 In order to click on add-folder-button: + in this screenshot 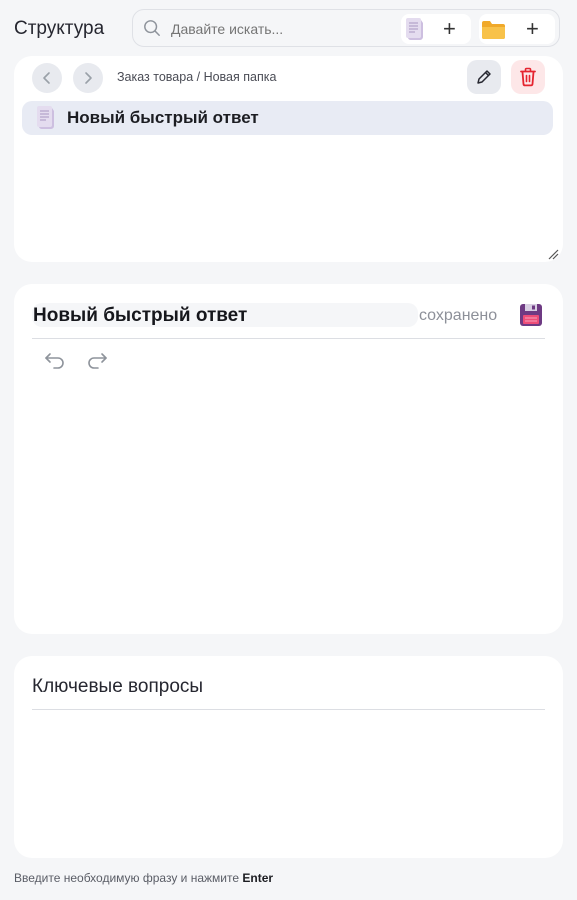, I will do `click(517, 29)`.